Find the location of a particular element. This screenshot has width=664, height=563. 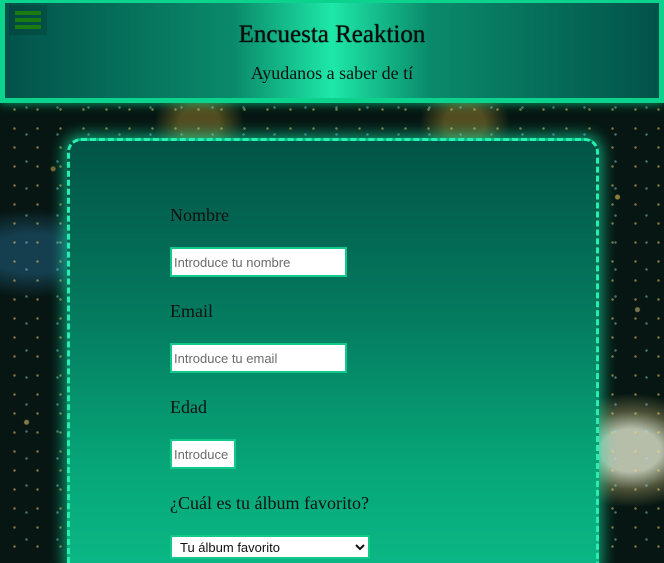

email-input is located at coordinates (258, 358).